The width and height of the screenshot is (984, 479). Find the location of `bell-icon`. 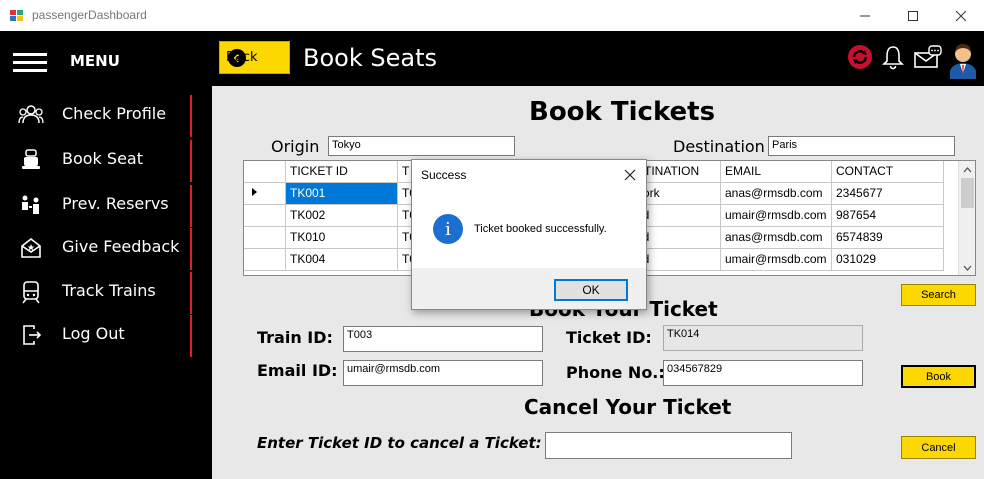

bell-icon is located at coordinates (893, 57).